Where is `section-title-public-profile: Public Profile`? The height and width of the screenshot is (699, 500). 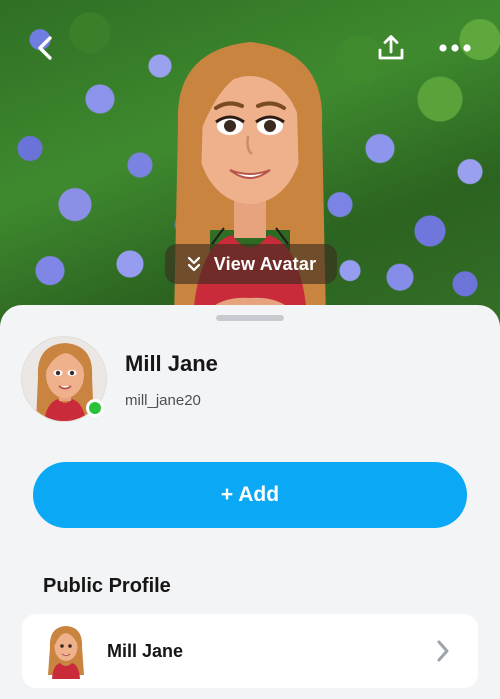
section-title-public-profile: Public Profile is located at coordinates (107, 586).